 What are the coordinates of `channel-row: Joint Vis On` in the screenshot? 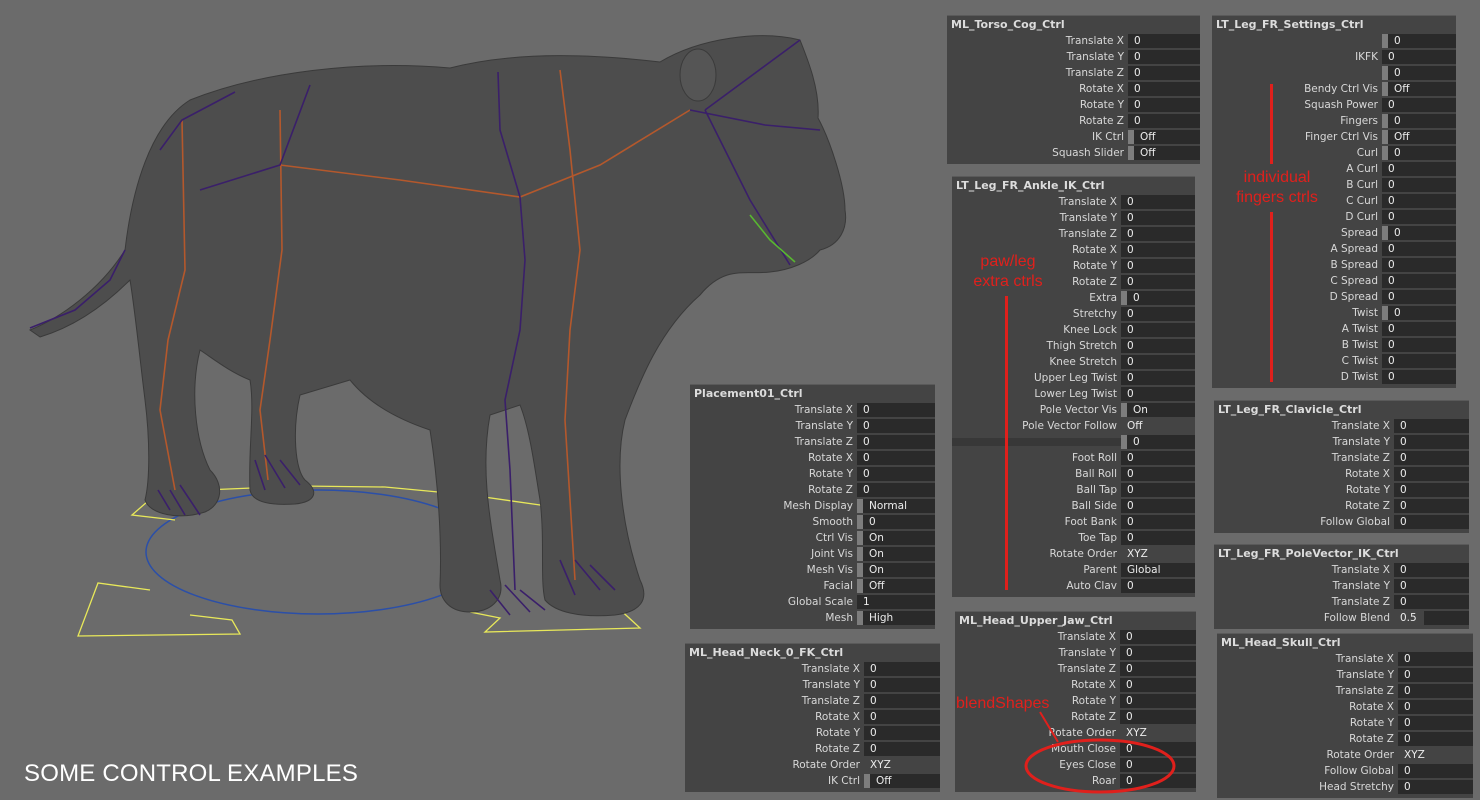 It's located at (812, 554).